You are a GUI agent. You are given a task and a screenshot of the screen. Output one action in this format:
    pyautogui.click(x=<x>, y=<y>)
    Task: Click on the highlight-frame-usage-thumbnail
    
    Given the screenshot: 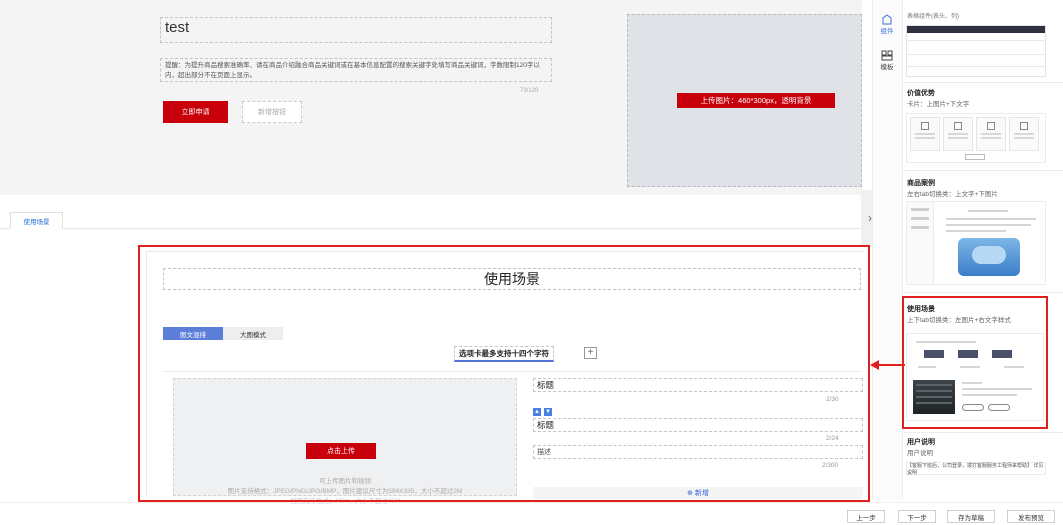 What is the action you would take?
    pyautogui.click(x=975, y=362)
    